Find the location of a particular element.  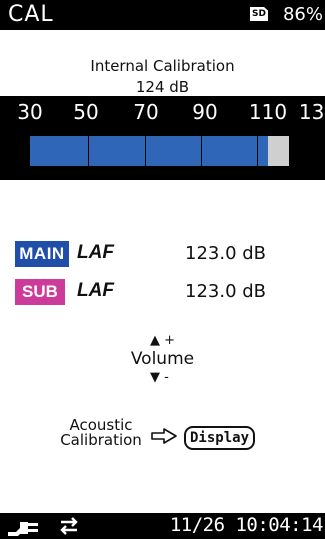

status-bar: CAL SD 86% is located at coordinates (162, 15).